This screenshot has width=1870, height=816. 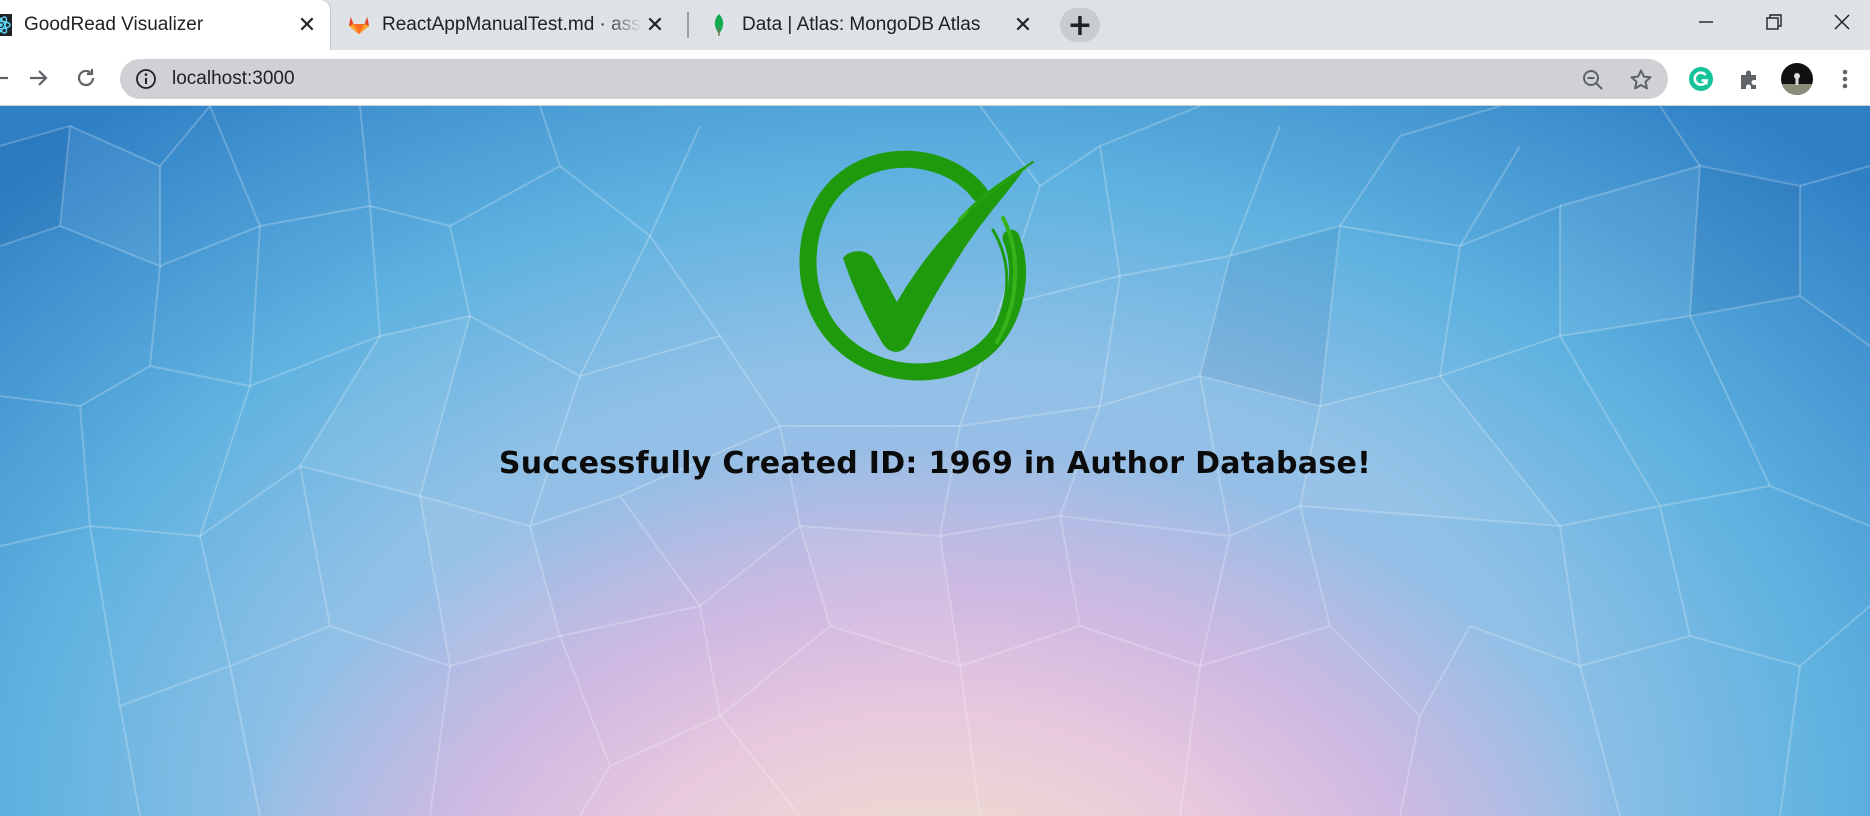 I want to click on tab-title: ReactAppManualTest.md · assignment, so click(x=512, y=24).